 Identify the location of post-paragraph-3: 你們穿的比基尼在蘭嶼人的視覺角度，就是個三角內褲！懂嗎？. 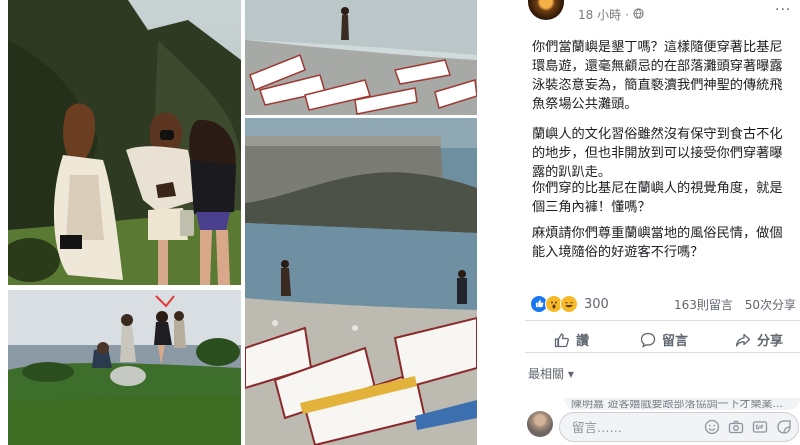
(657, 198).